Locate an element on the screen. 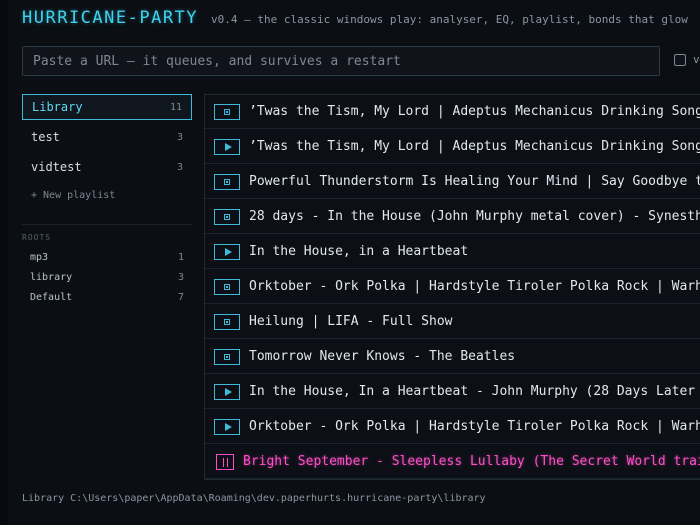 Image resolution: width=700 pixels, height=525 pixels. url-checkbox is located at coordinates (680, 60).